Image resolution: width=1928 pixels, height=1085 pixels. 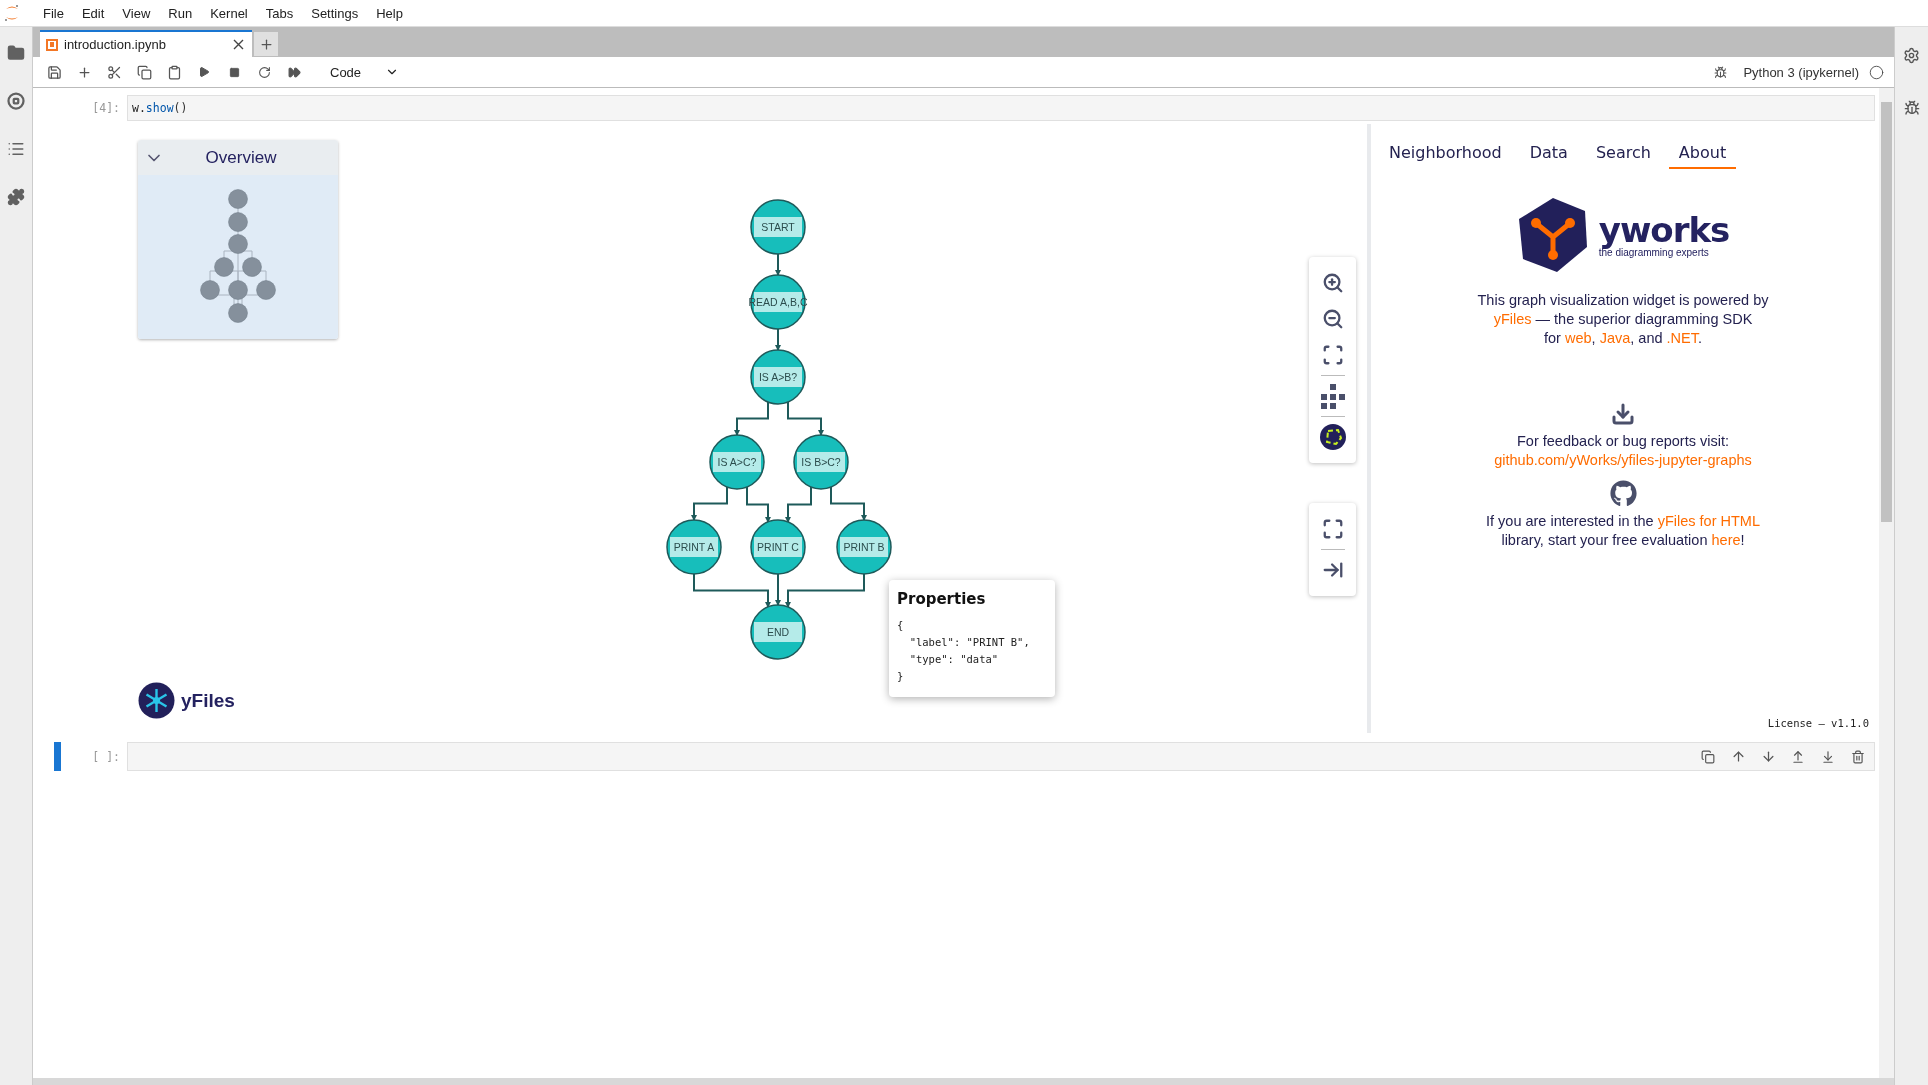 I want to click on node-label: PRINT B, so click(x=864, y=547).